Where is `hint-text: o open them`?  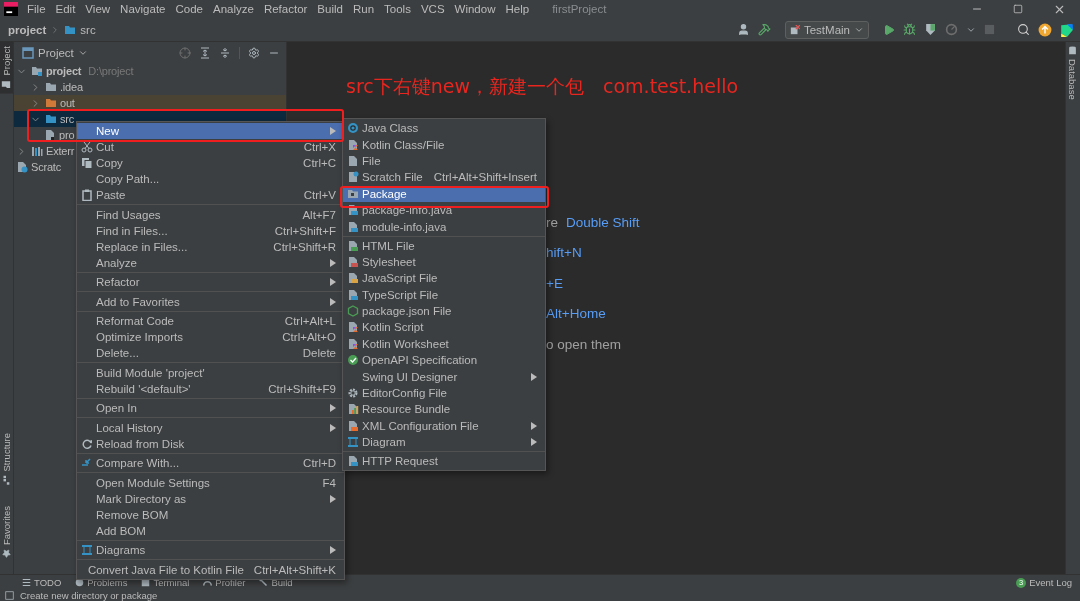
hint-text: o open them is located at coordinates (584, 344).